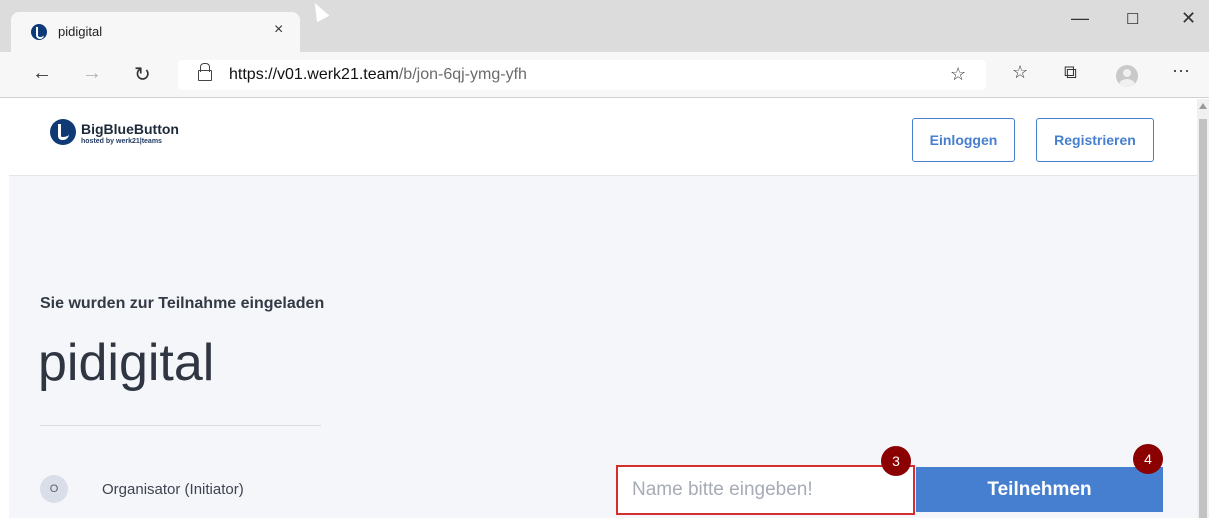 The height and width of the screenshot is (518, 1209). Describe the element at coordinates (1188, 18) in the screenshot. I see `close-window-icon: ✕` at that location.